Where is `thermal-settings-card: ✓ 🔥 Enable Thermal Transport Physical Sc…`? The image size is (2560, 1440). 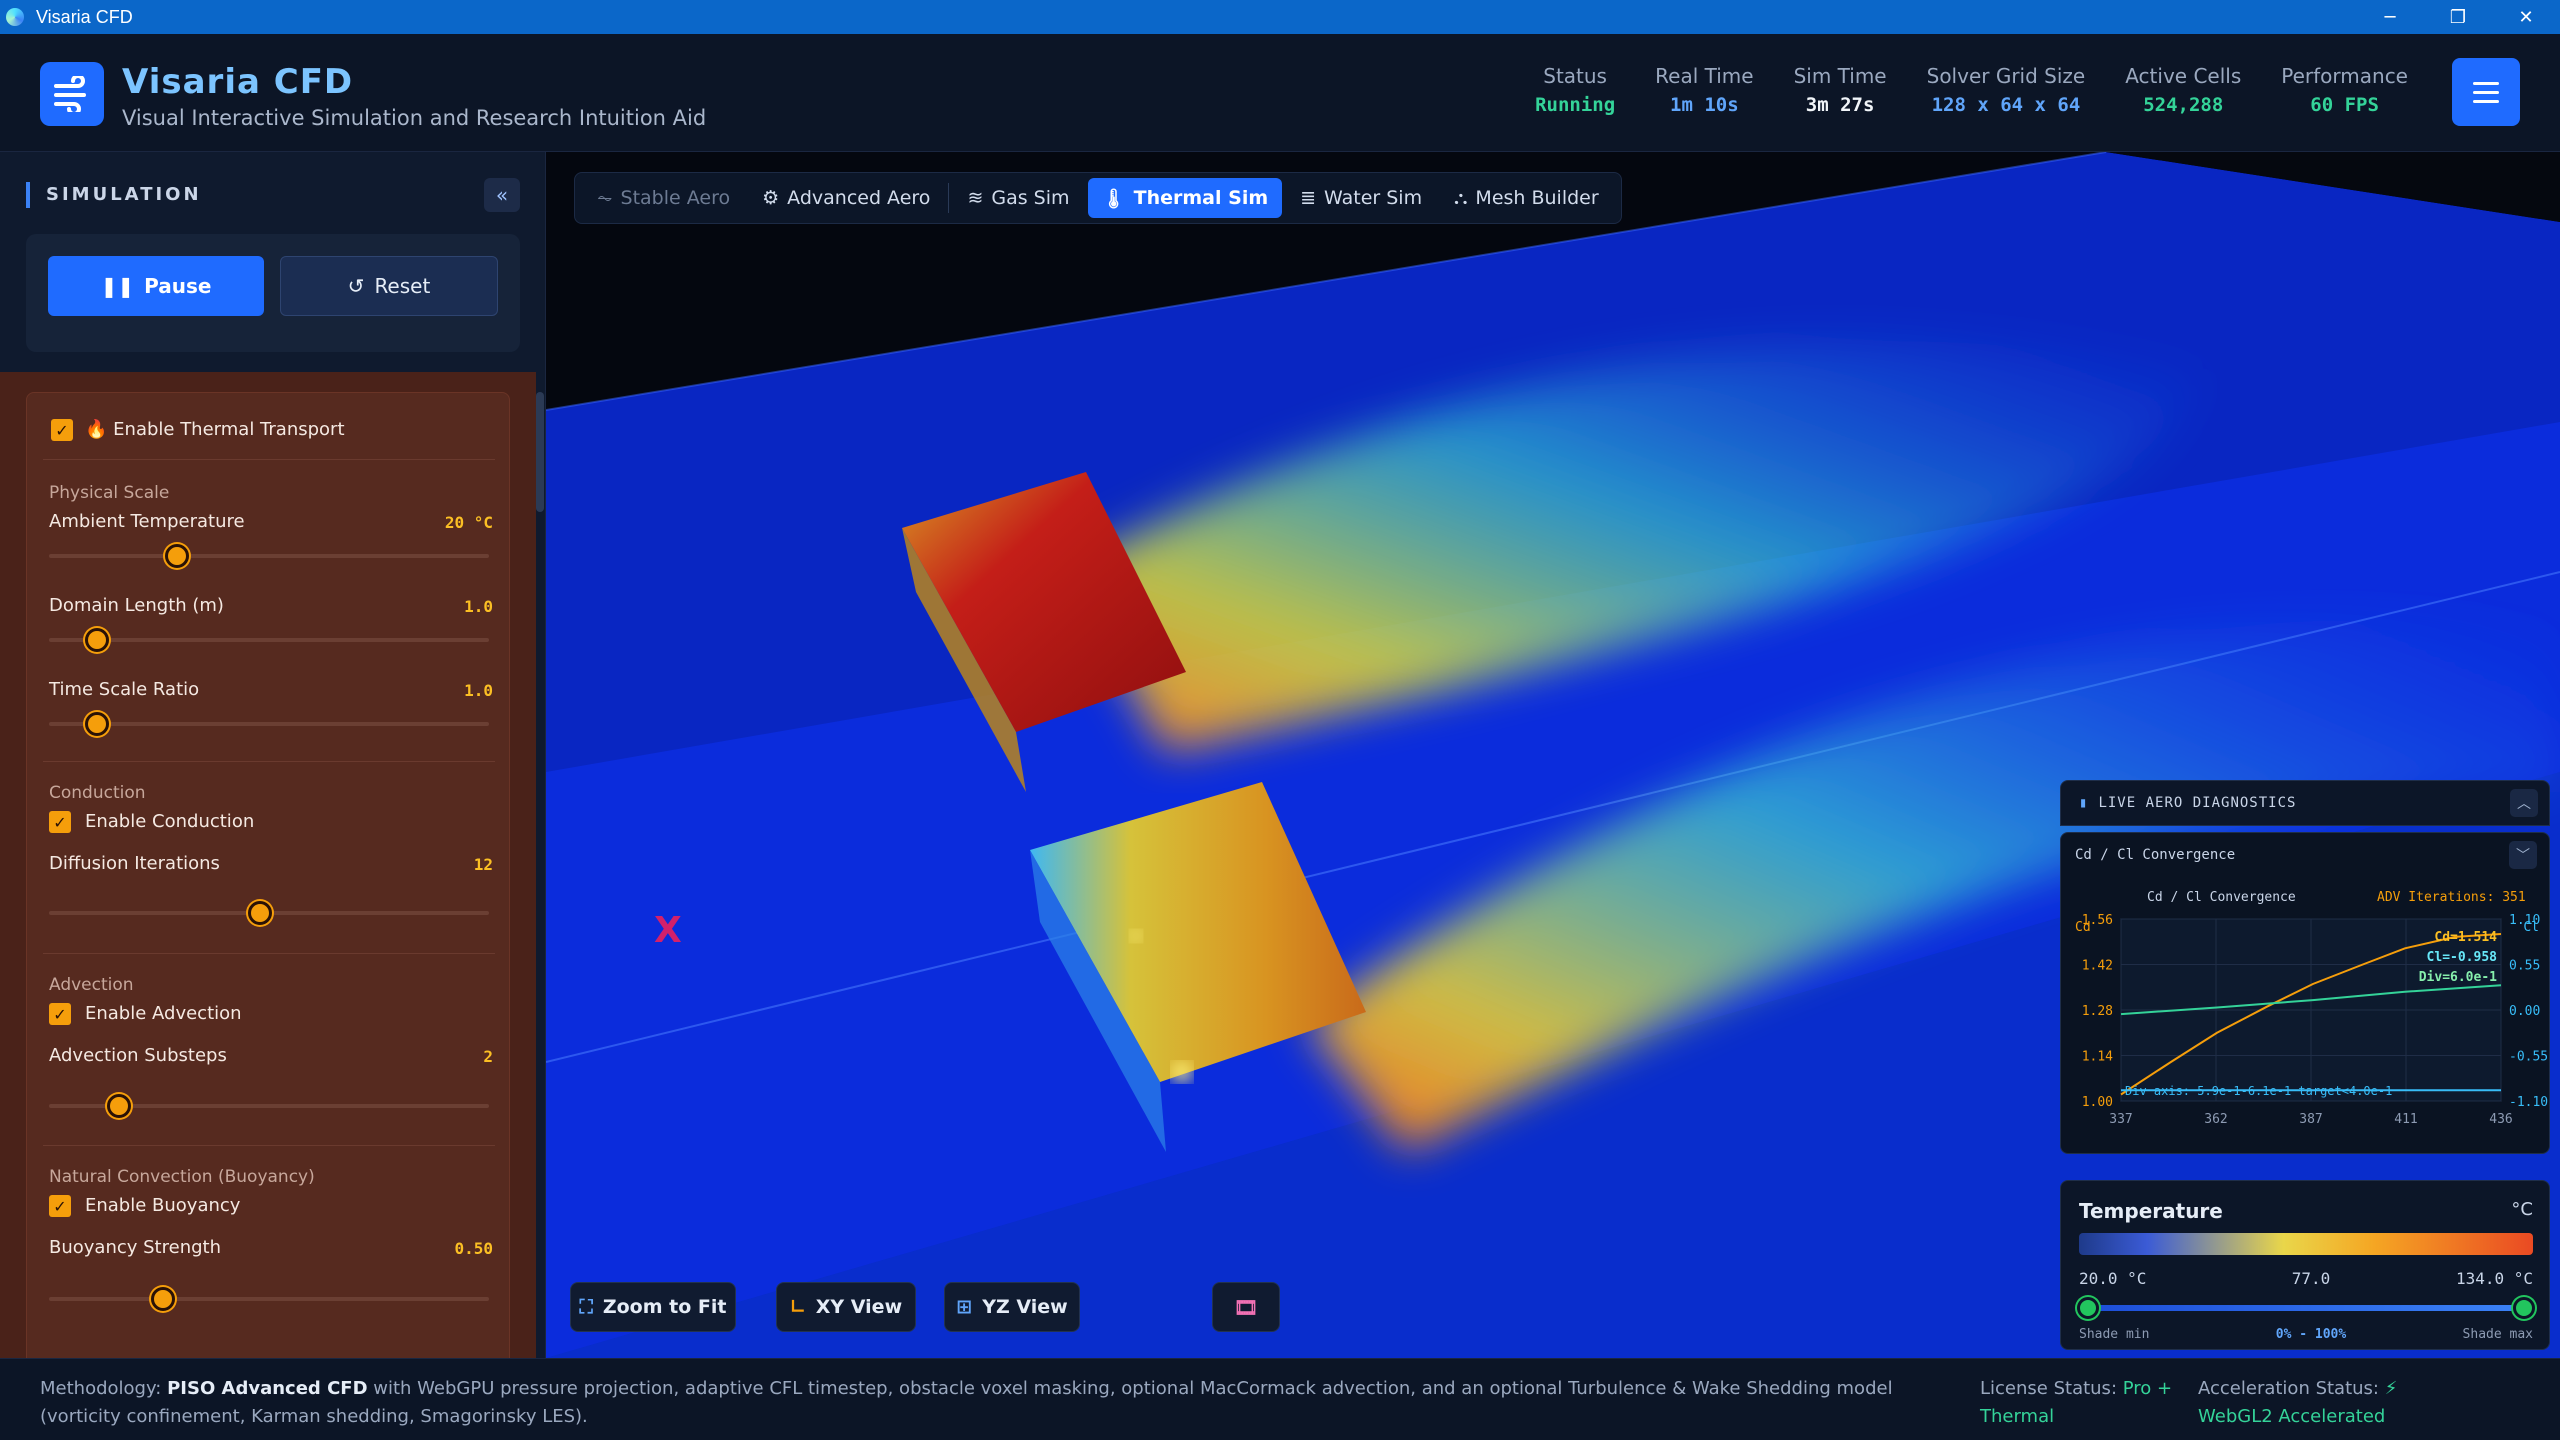 thermal-settings-card: ✓ 🔥 Enable Thermal Transport Physical Sc… is located at coordinates (268, 875).